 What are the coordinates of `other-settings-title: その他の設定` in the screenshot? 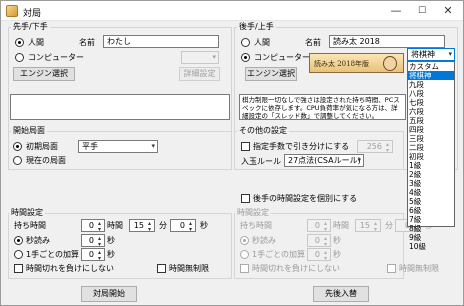 It's located at (263, 131).